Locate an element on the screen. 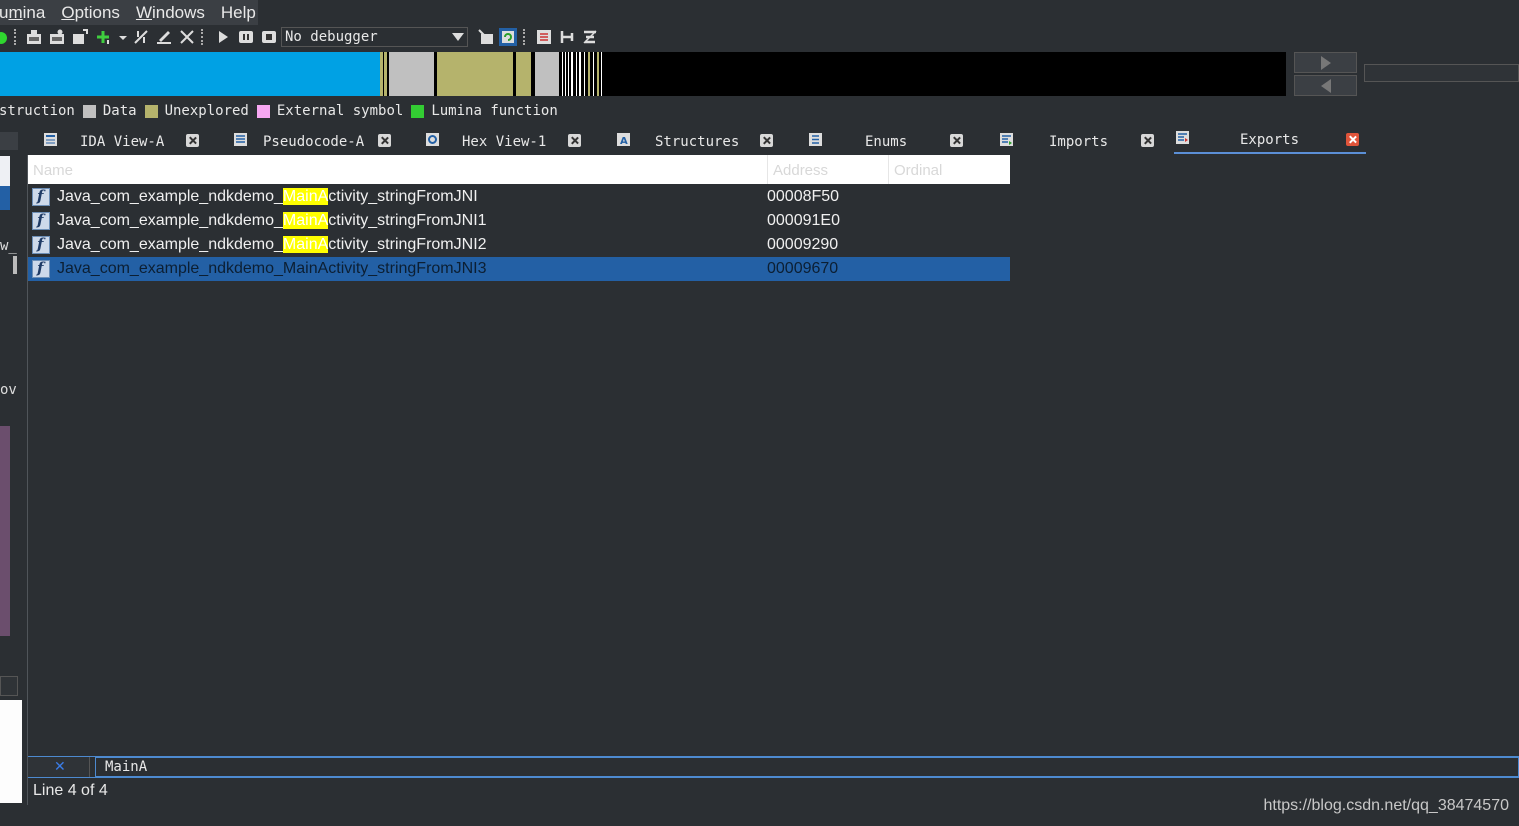  nav-zoom-slider is located at coordinates (1441, 73).